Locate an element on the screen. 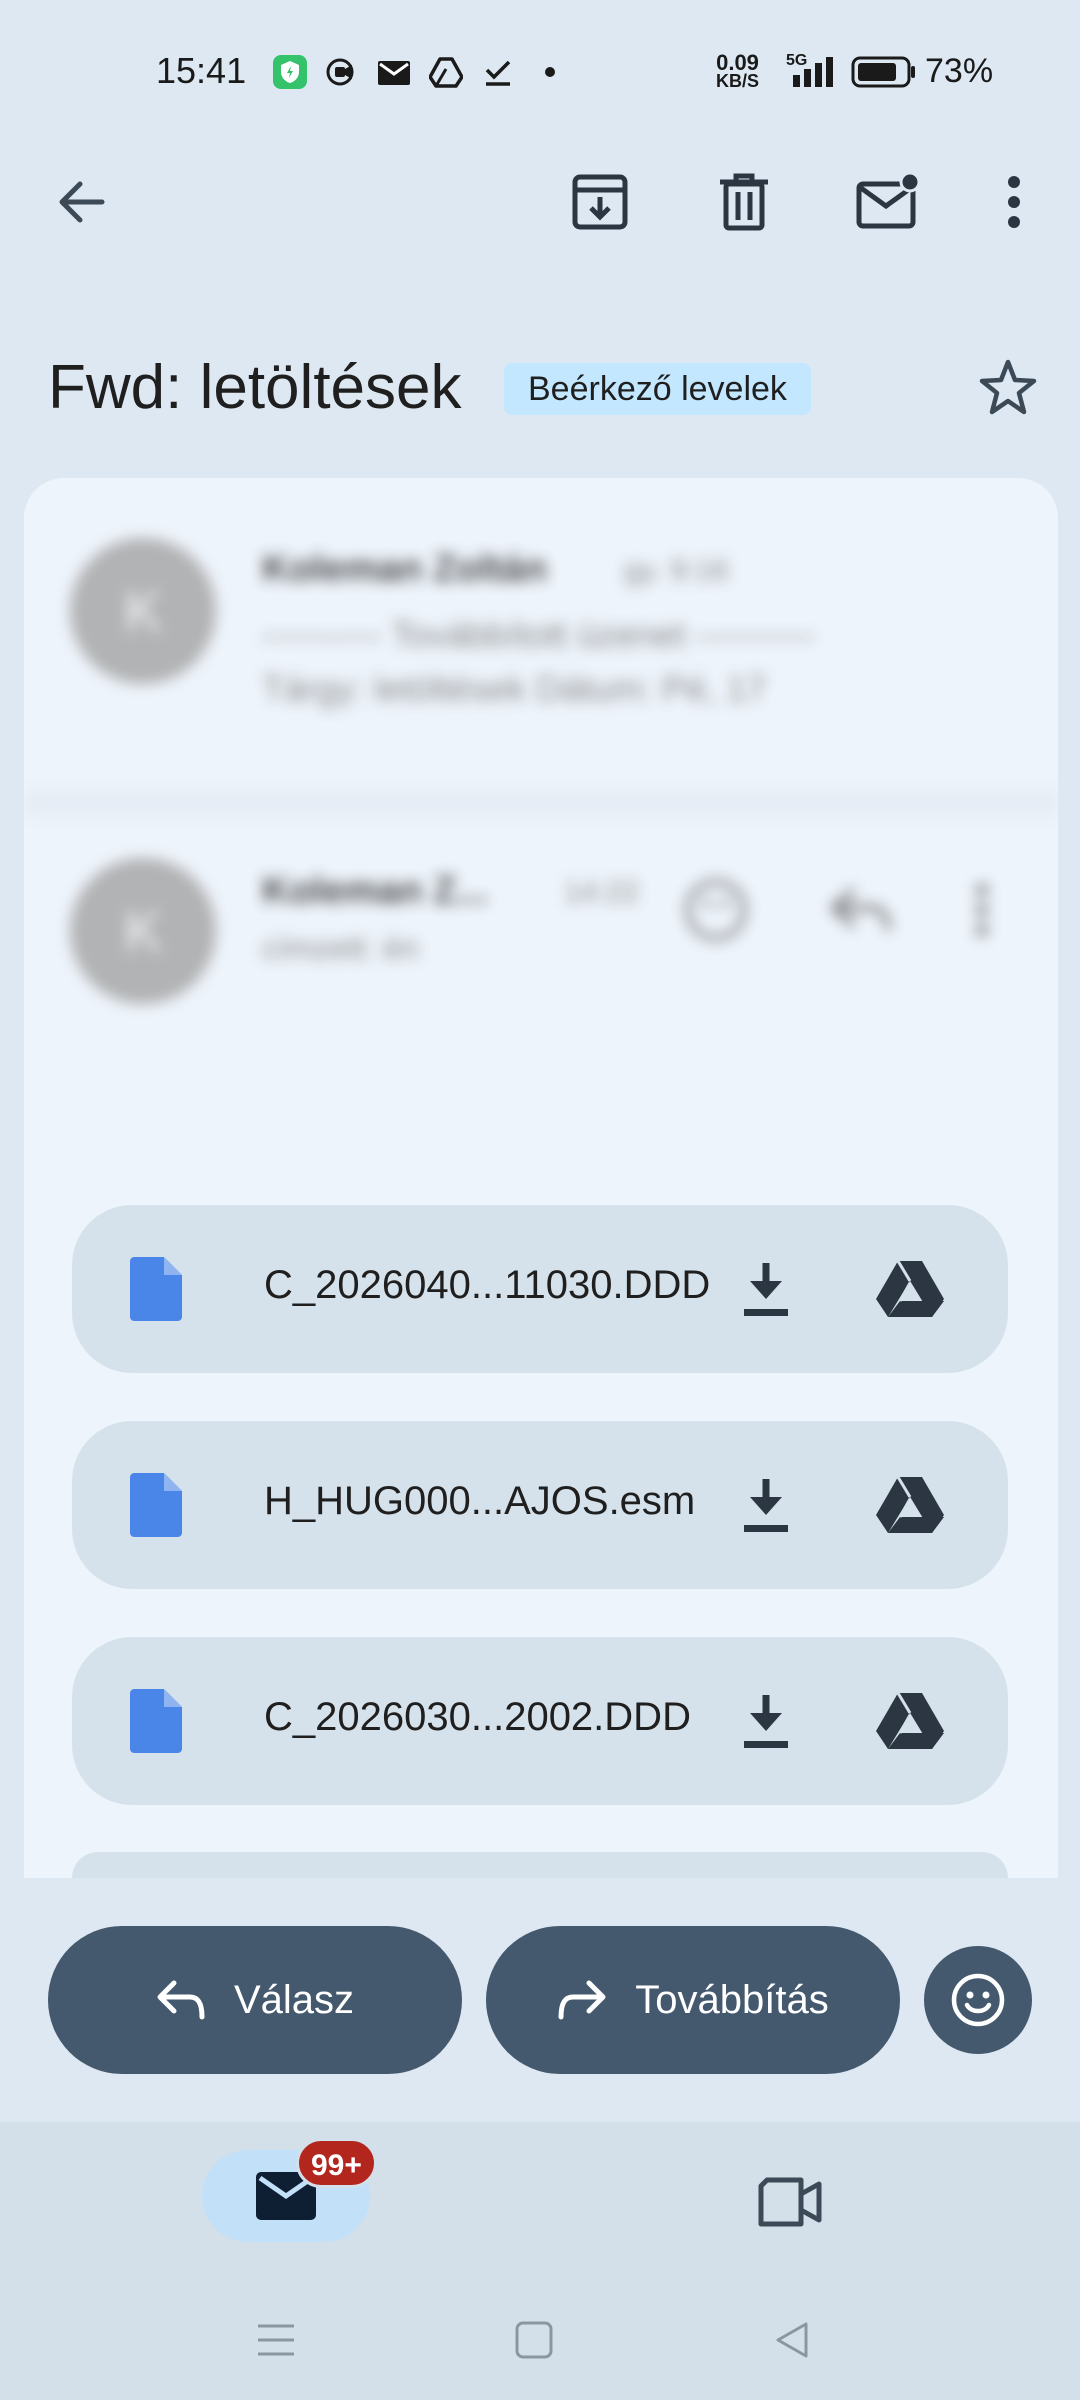 The width and height of the screenshot is (1080, 2400). net-speed-value: 0.09 is located at coordinates (737, 62).